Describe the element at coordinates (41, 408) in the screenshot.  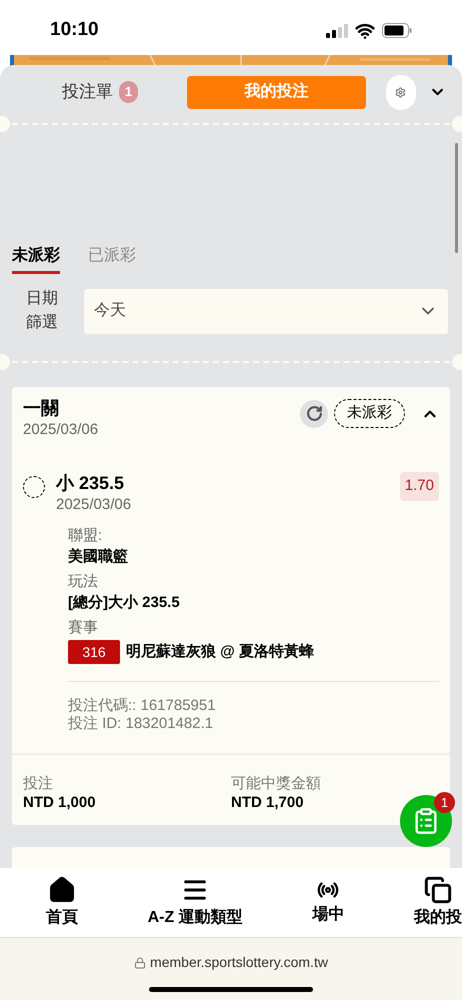
I see `bet-type-title: 一關` at that location.